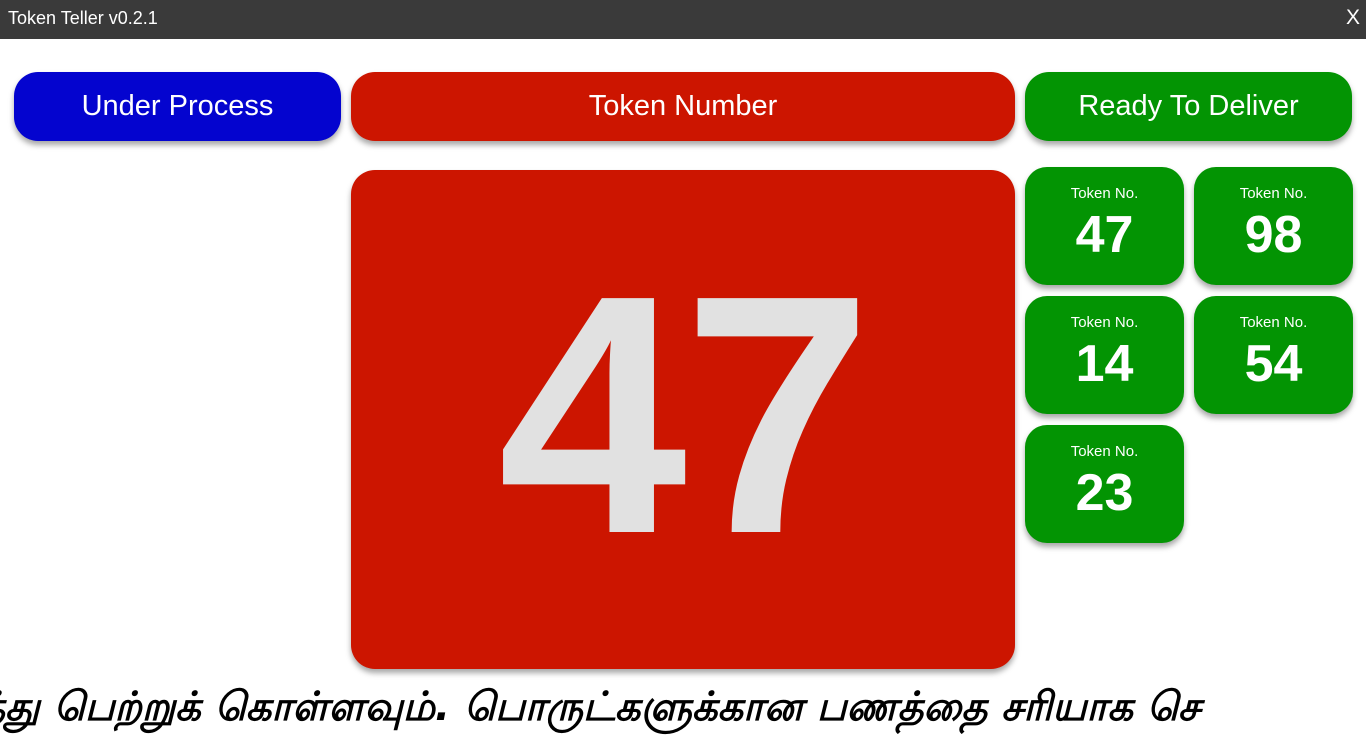 The width and height of the screenshot is (1366, 738). What do you see at coordinates (1353, 18) in the screenshot?
I see `close-button: X` at bounding box center [1353, 18].